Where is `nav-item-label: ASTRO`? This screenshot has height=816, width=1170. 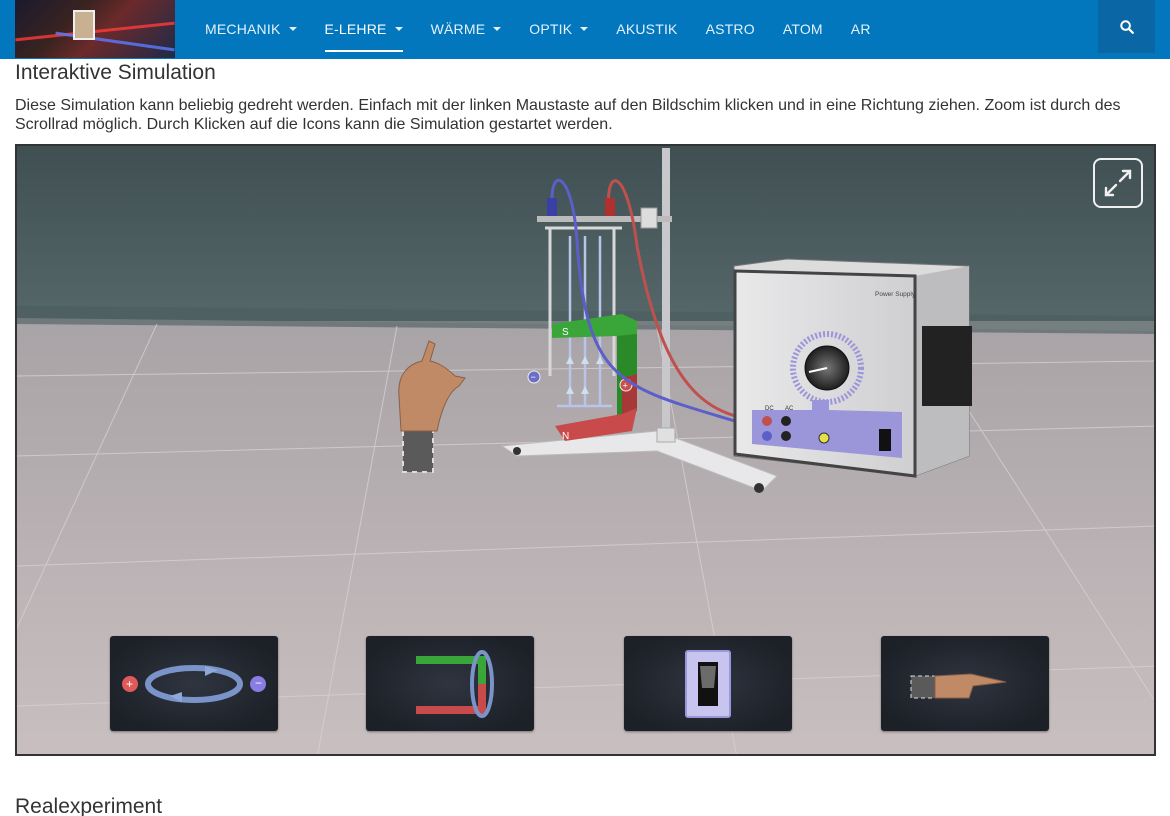
nav-item-label: ASTRO is located at coordinates (730, 29).